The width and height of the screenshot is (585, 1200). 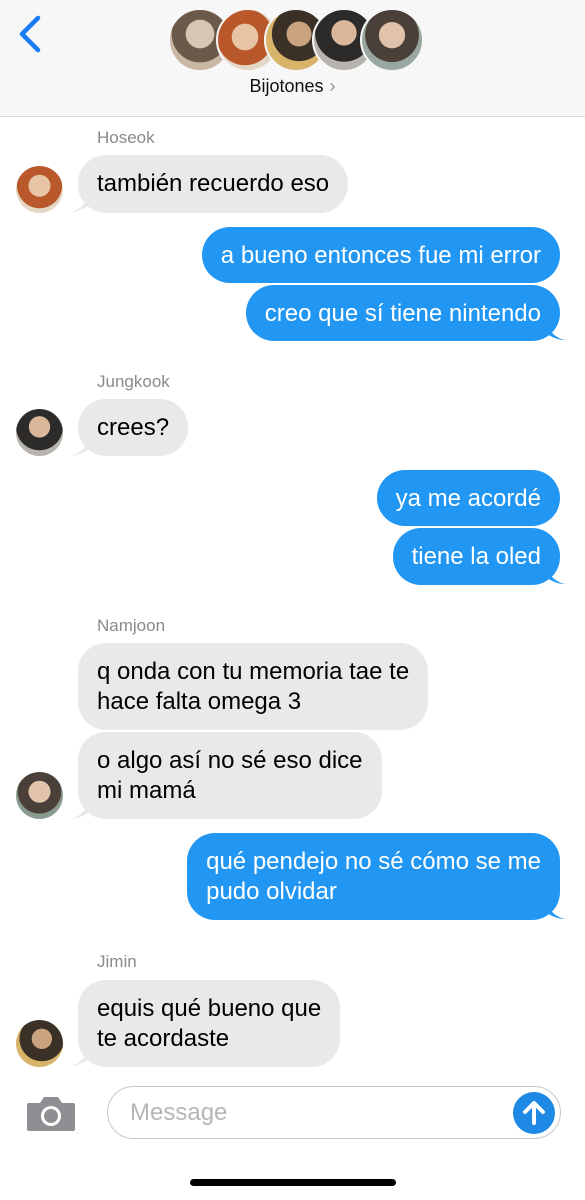 I want to click on bubble-tail, so click(x=555, y=908).